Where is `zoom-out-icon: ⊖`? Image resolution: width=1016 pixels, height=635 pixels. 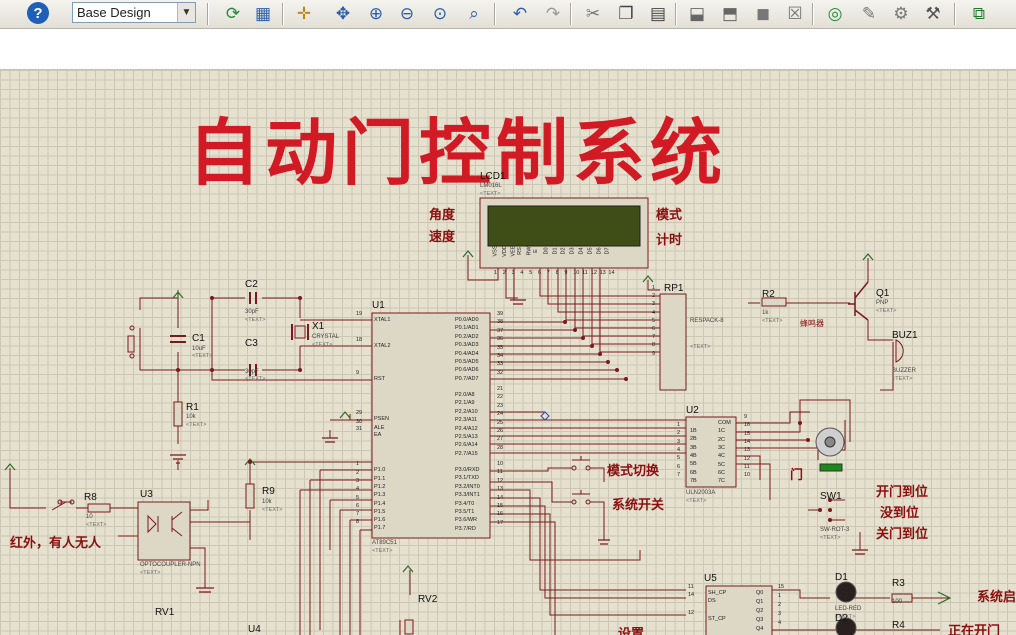 zoom-out-icon: ⊖ is located at coordinates (407, 14).